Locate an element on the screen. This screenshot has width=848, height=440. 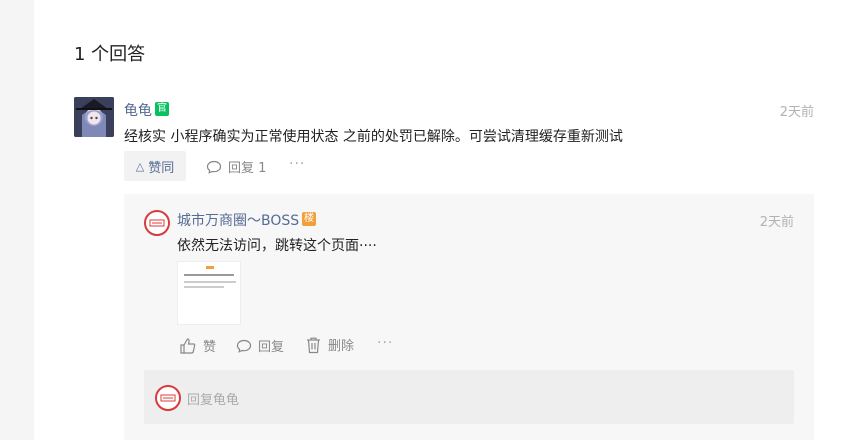
reply-like-button: 赞 is located at coordinates (197, 345).